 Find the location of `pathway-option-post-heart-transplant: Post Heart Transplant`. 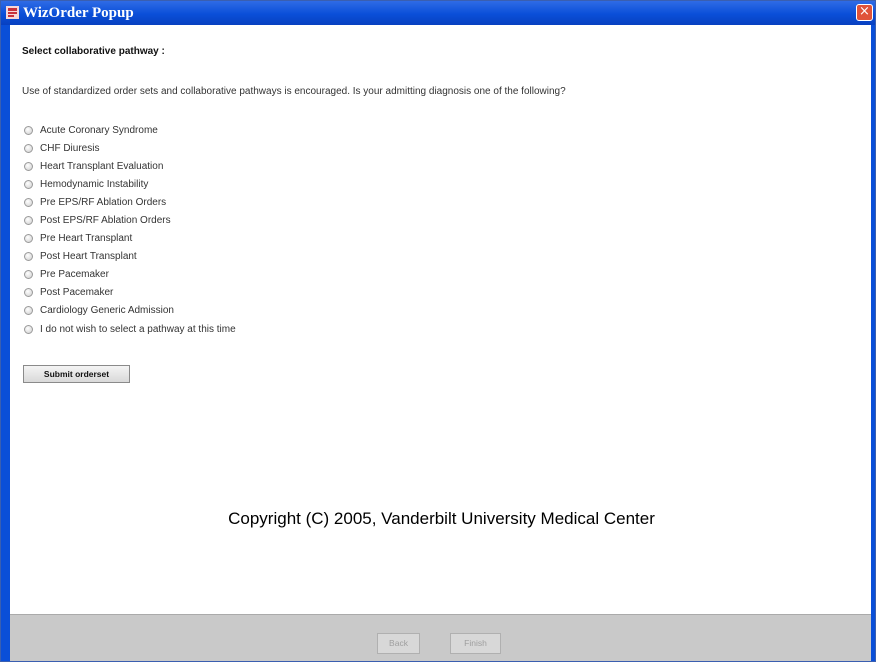

pathway-option-post-heart-transplant: Post Heart Transplant is located at coordinates (130, 257).